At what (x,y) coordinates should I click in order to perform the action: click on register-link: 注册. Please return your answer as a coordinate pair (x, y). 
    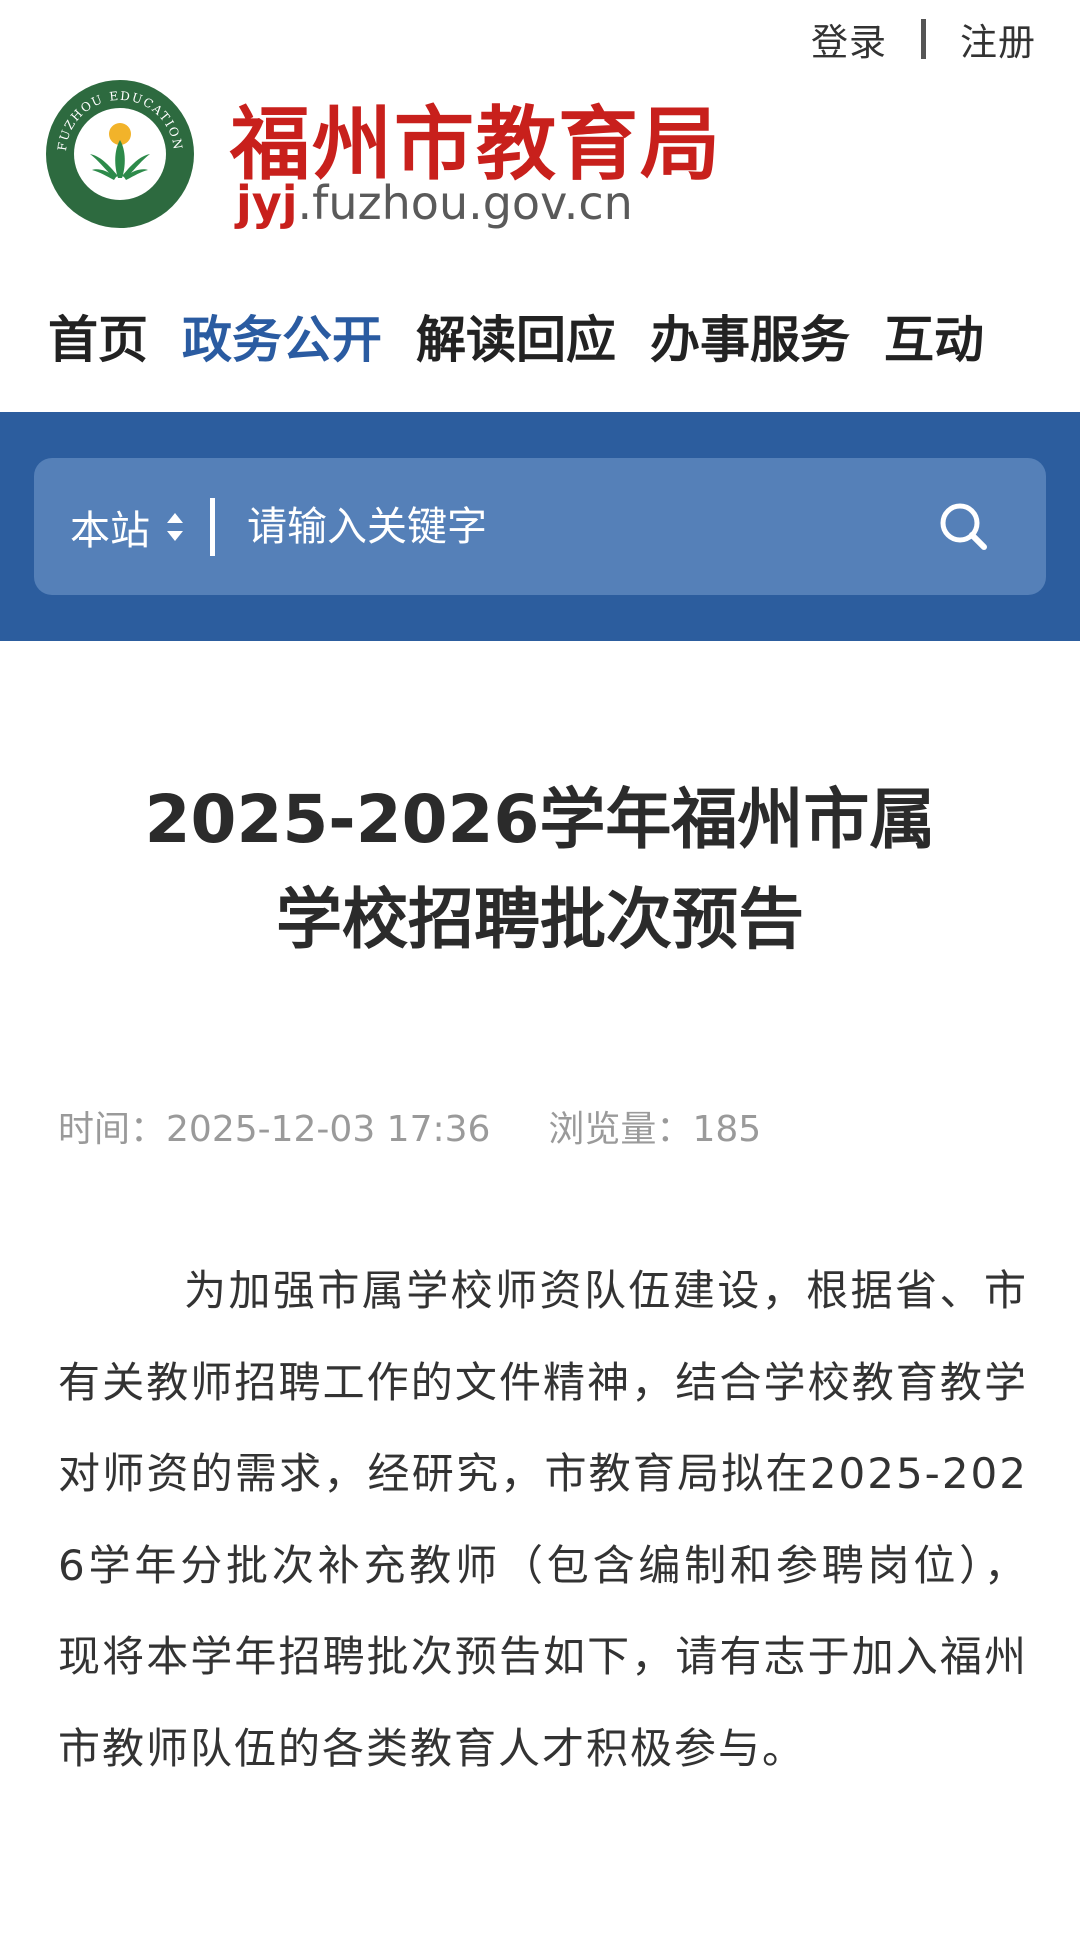
    Looking at the image, I should click on (998, 39).